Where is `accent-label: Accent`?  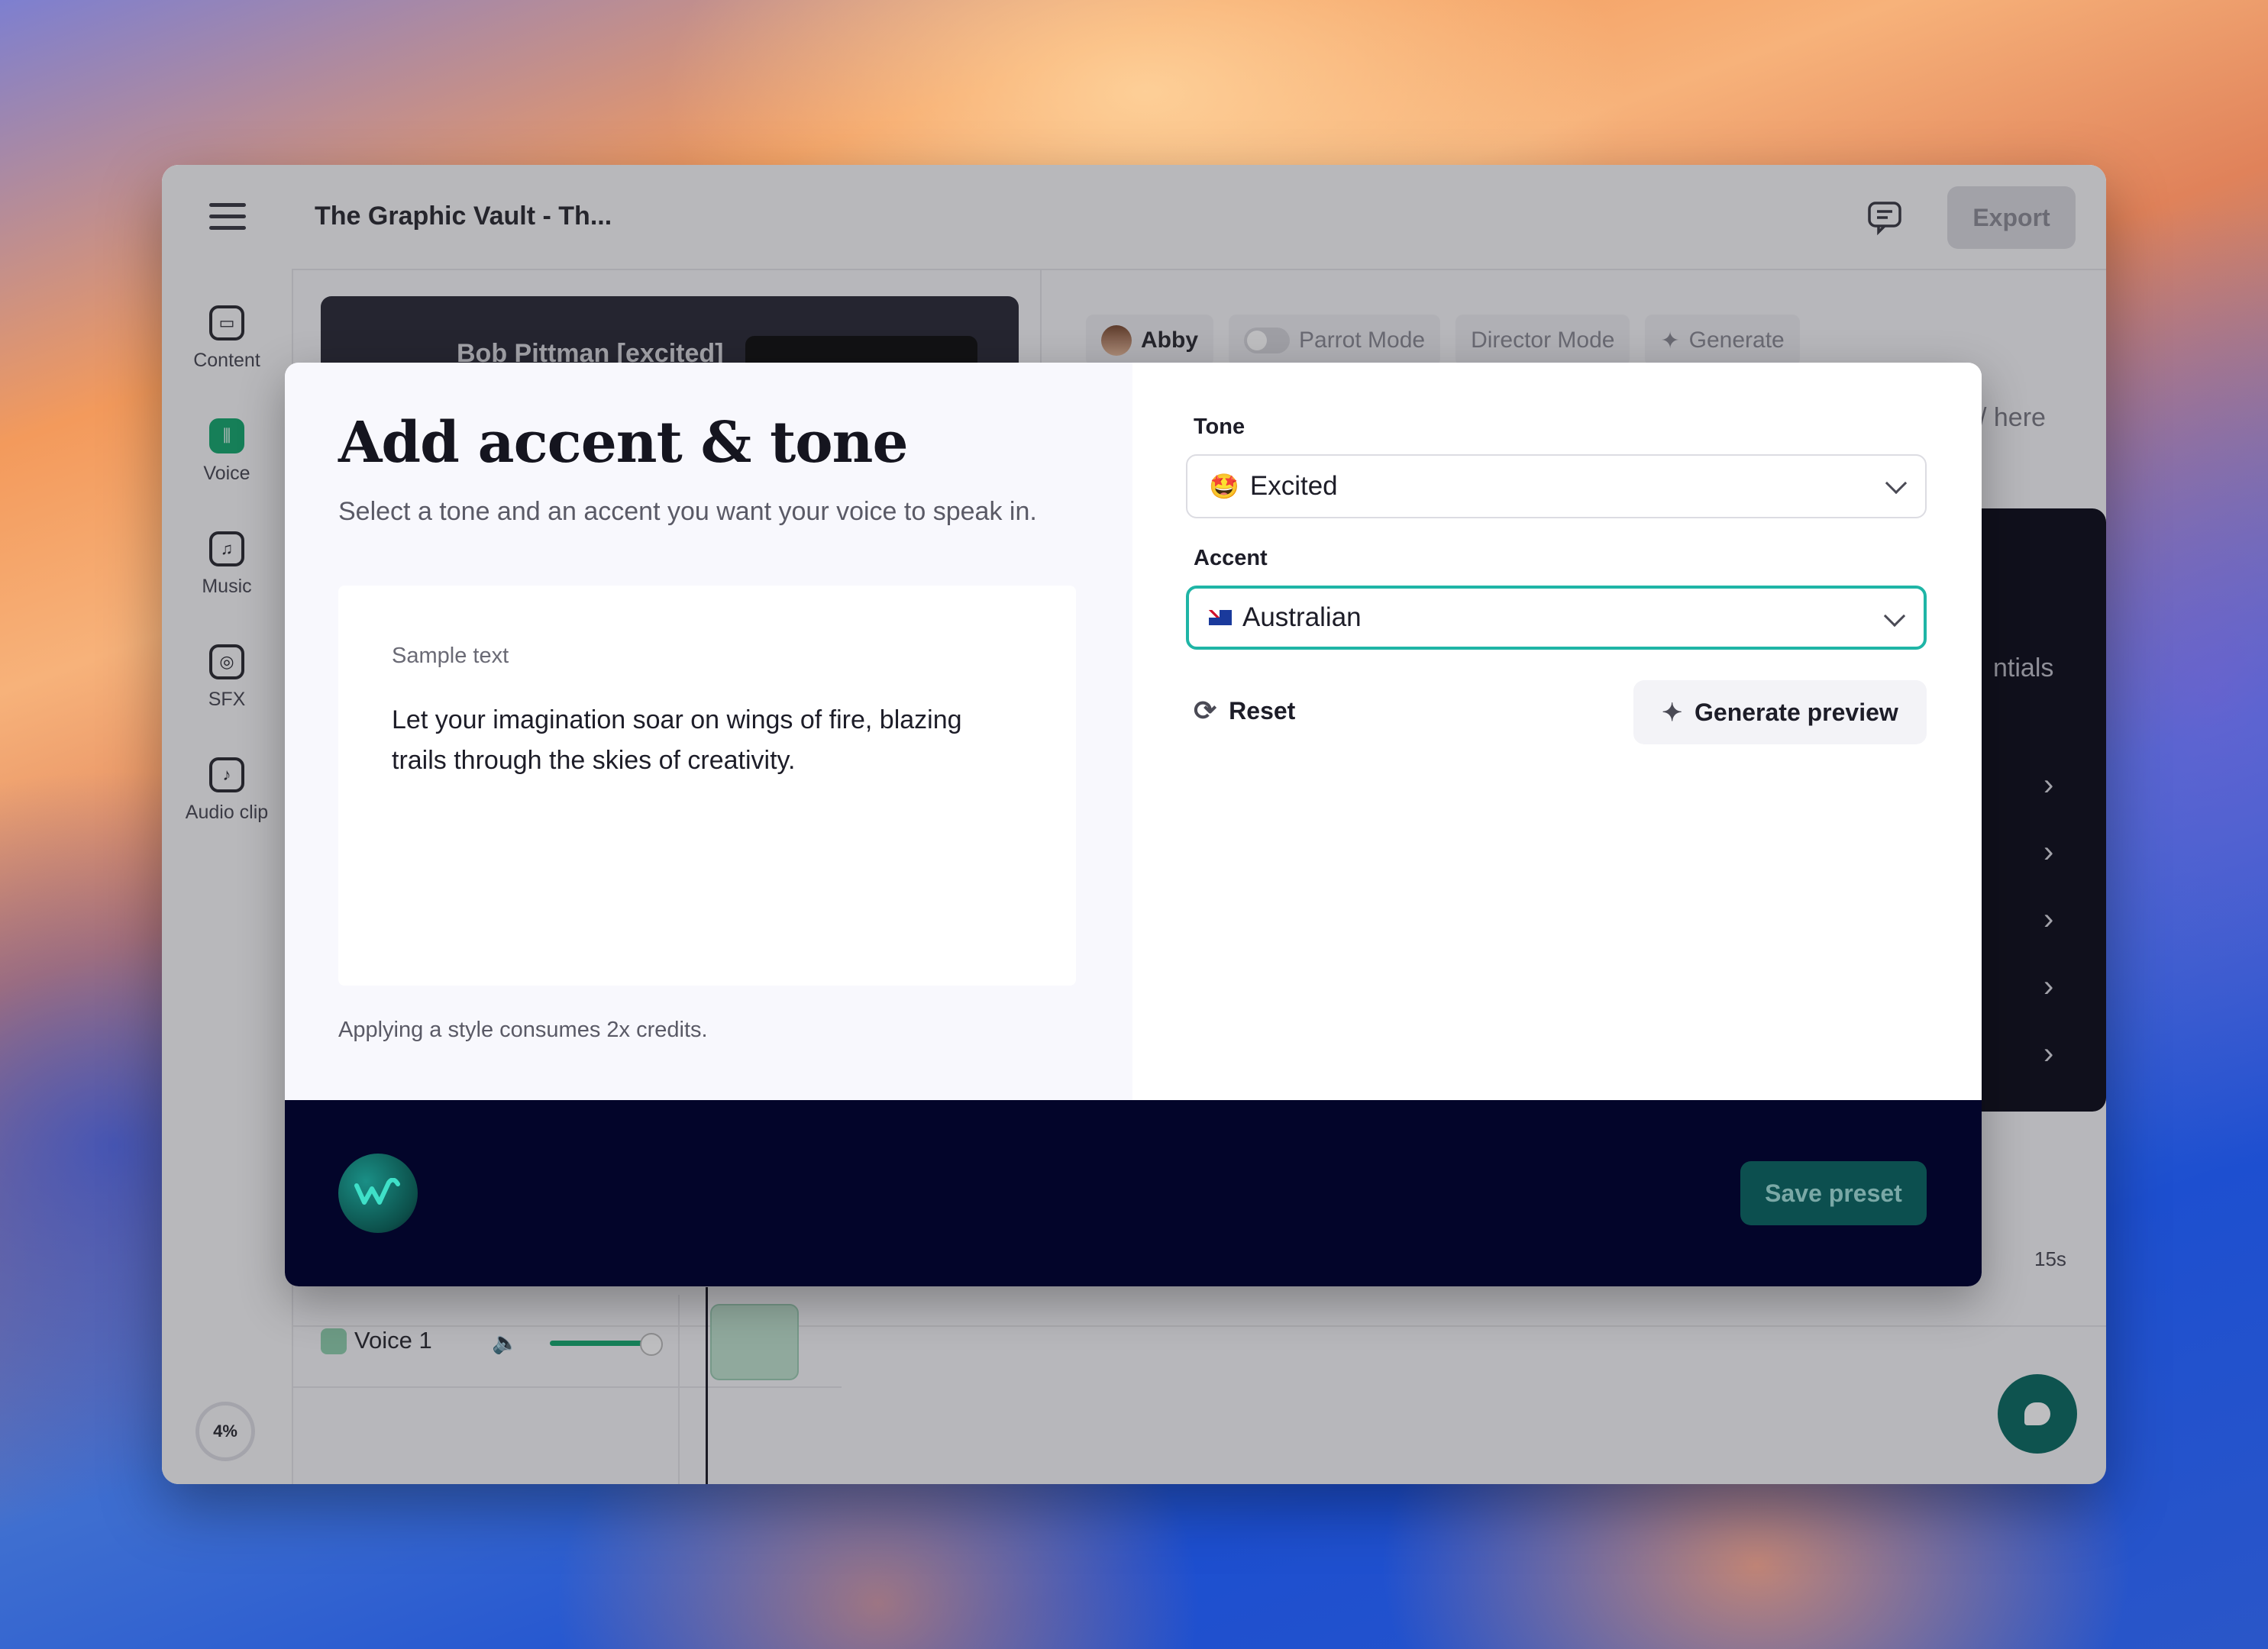
accent-label: Accent is located at coordinates (1231, 558).